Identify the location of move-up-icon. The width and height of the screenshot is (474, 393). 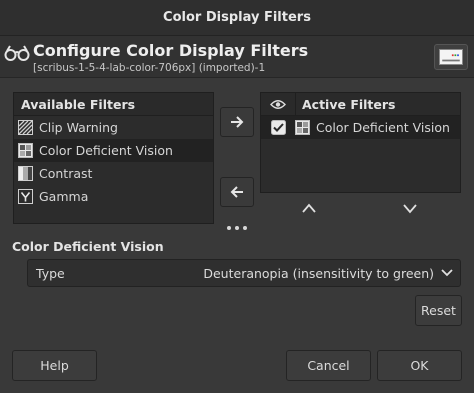
(309, 208).